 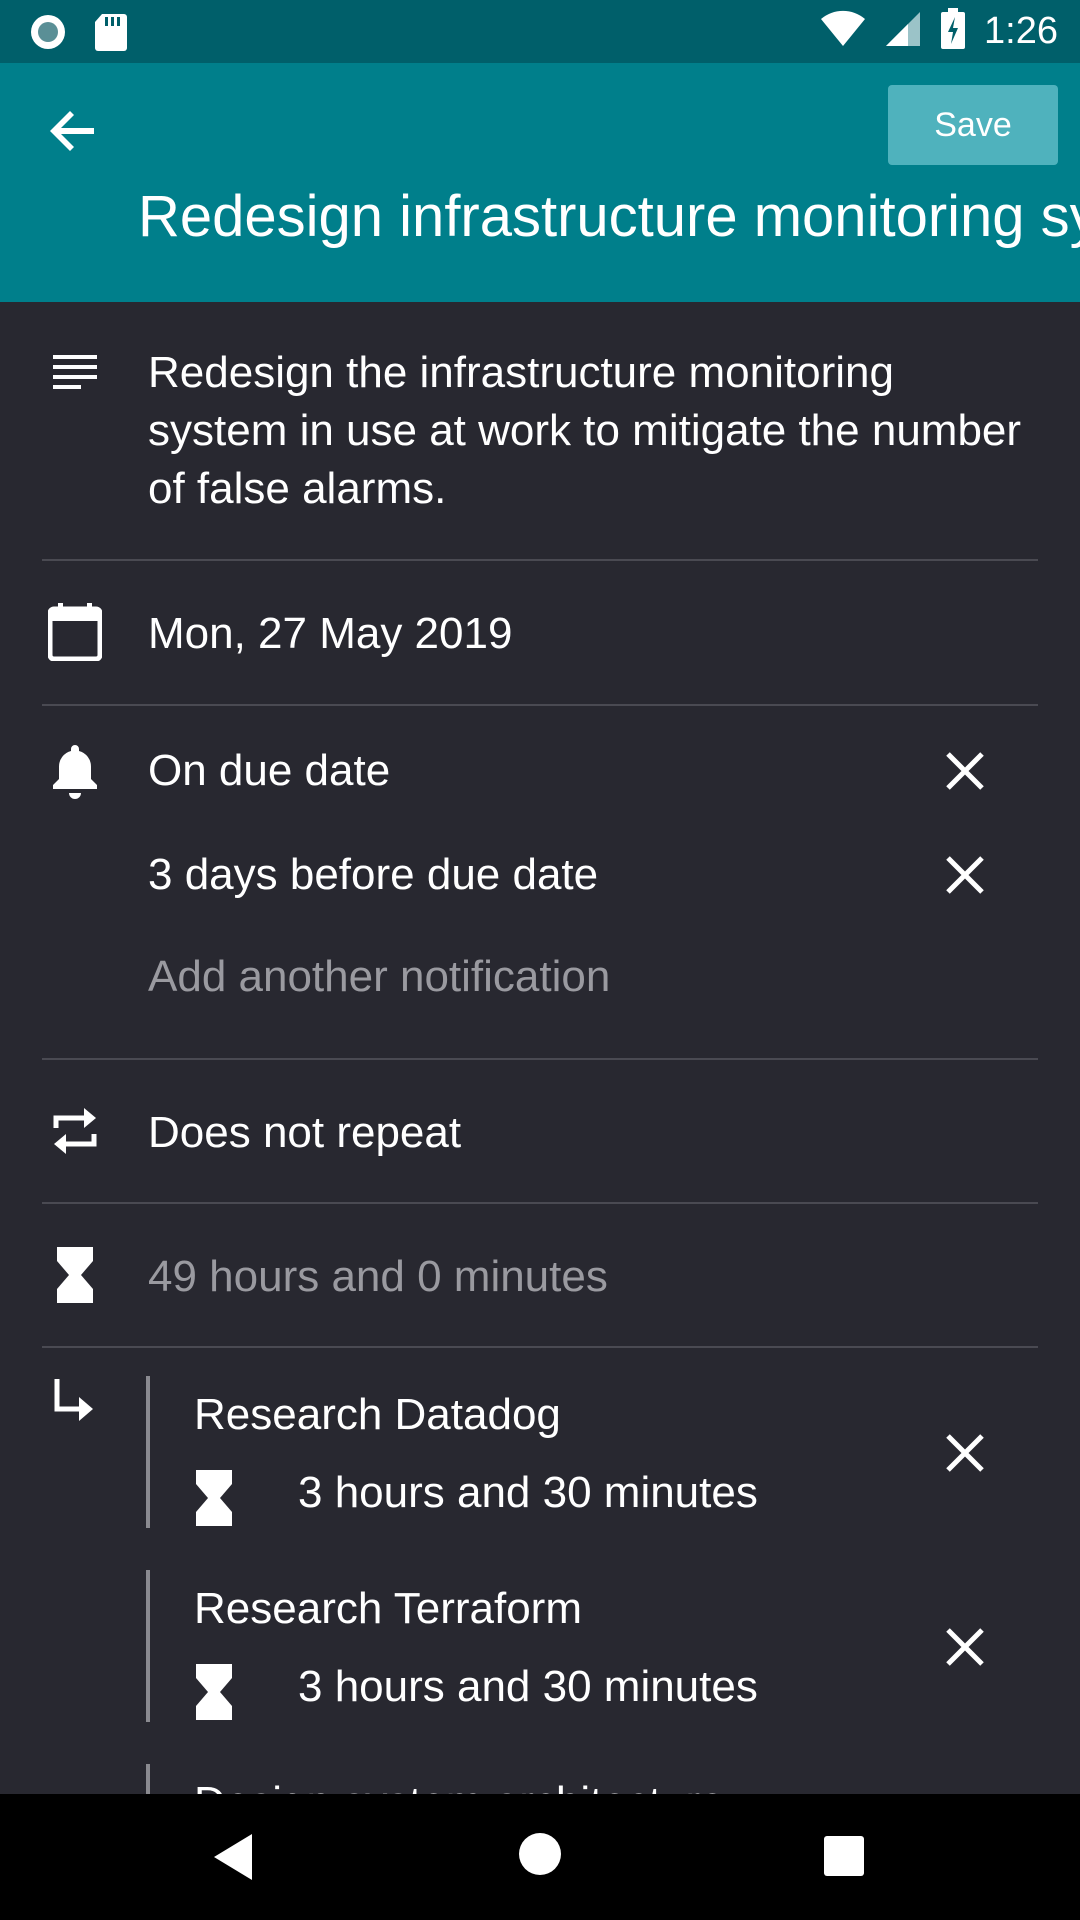 I want to click on nav-home-icon, so click(x=540, y=1856).